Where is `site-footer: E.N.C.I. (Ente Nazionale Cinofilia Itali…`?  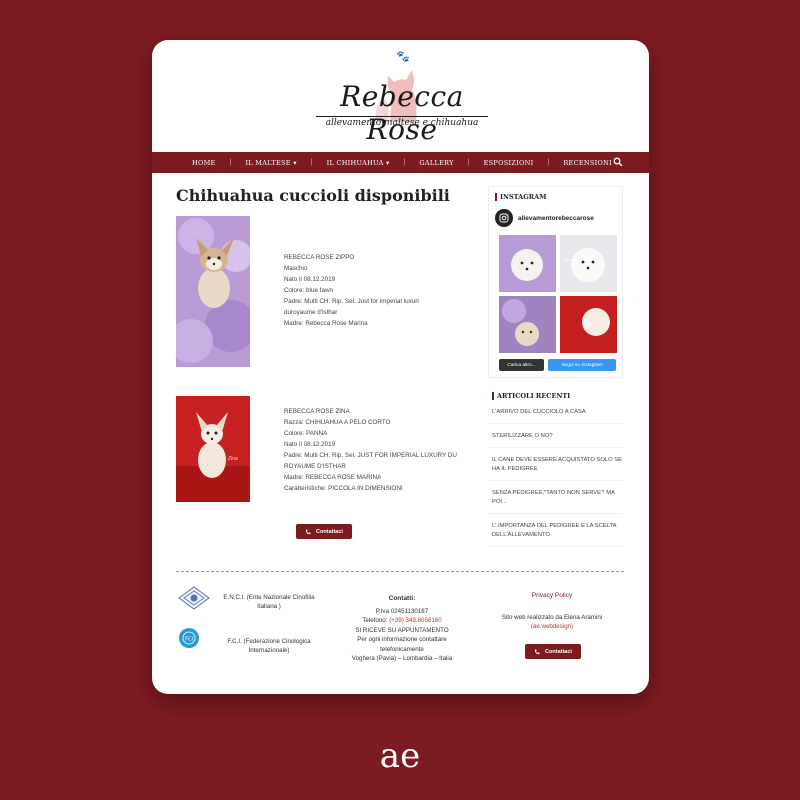
site-footer: E.N.C.I. (Ente Nazionale Cinofilia Itali… is located at coordinates (400, 635).